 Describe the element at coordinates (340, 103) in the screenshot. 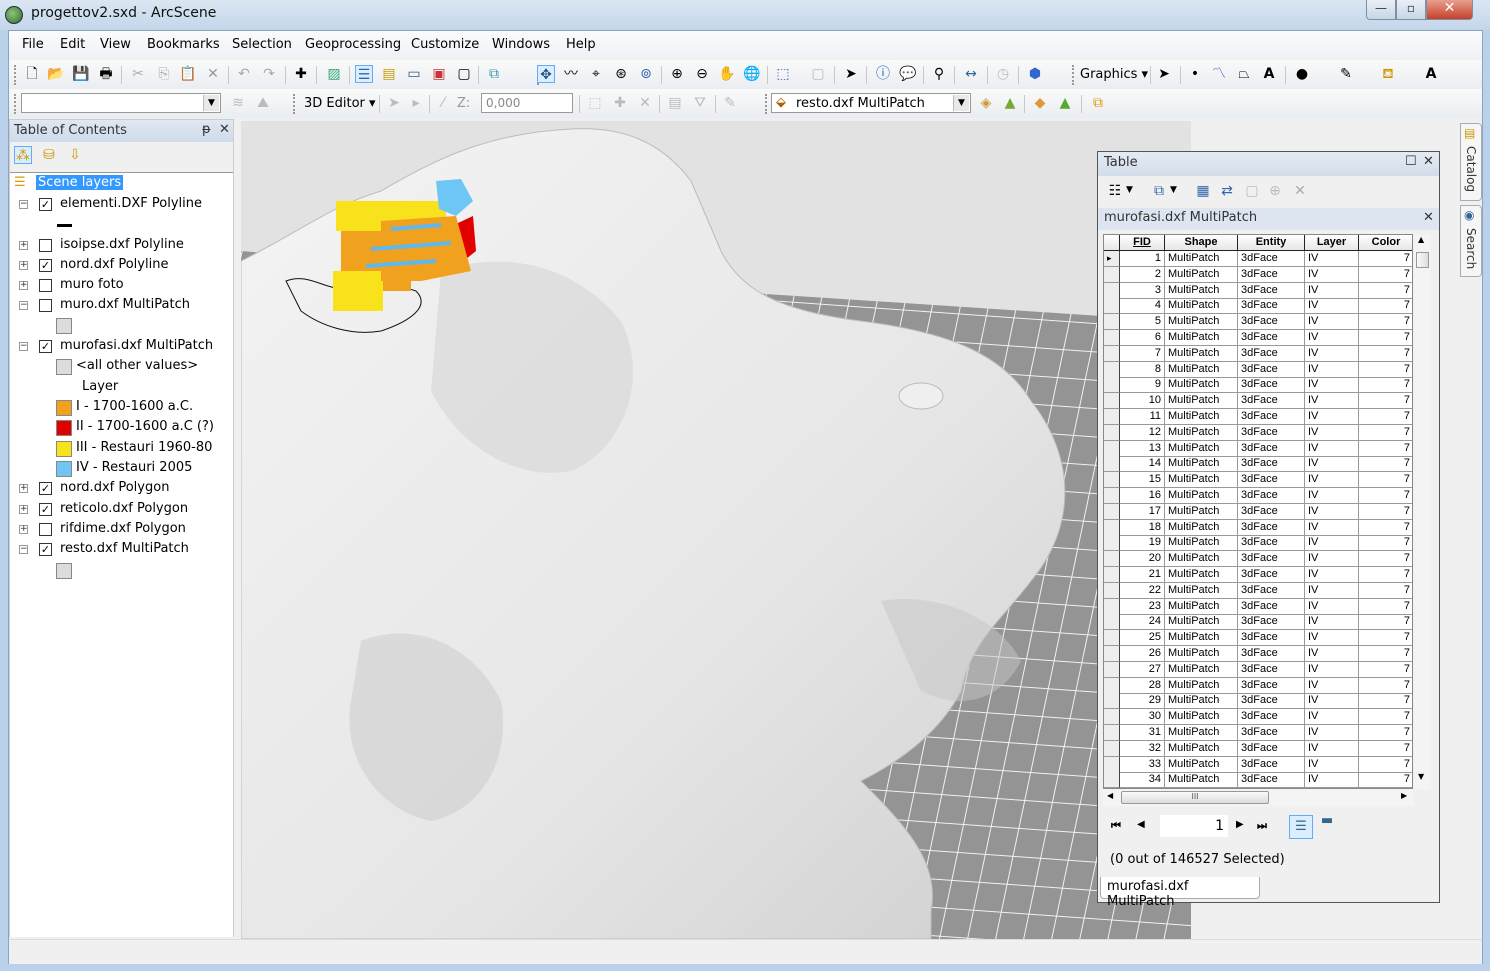

I see `3d-editor-menu: 3D Editor ▾` at that location.